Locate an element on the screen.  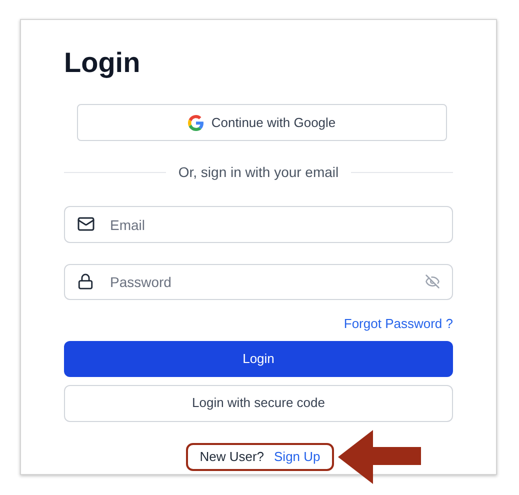
email-field: Email is located at coordinates (258, 224).